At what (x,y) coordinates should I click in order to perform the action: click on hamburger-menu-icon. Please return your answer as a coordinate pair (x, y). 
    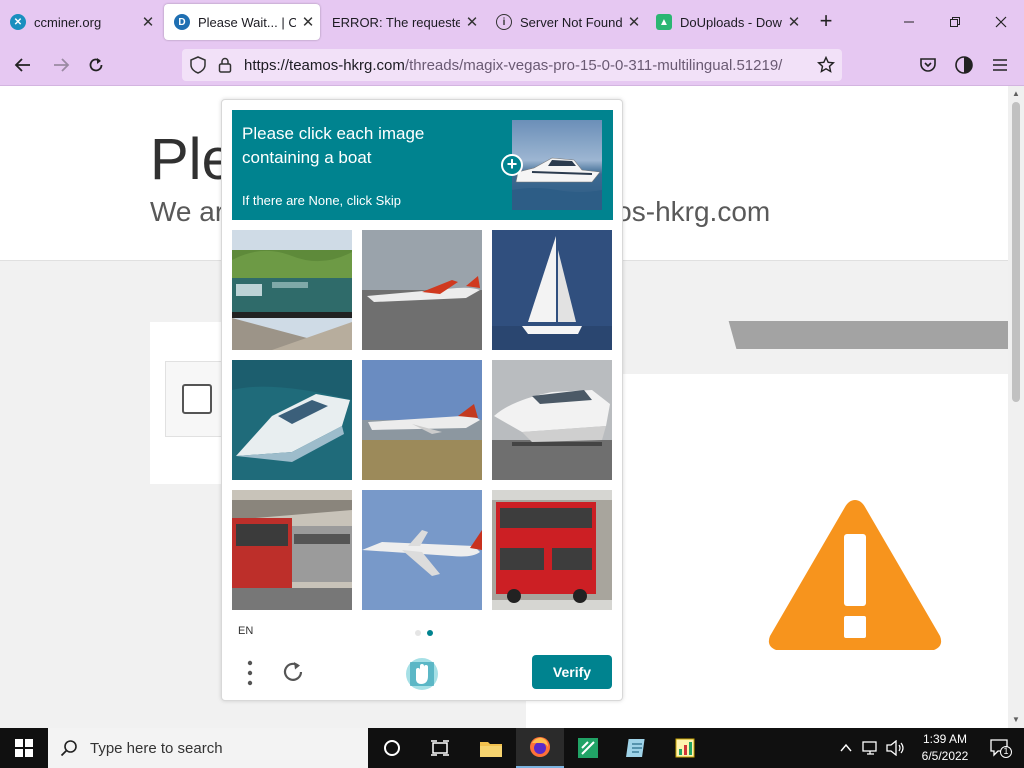
    Looking at the image, I should click on (1000, 65).